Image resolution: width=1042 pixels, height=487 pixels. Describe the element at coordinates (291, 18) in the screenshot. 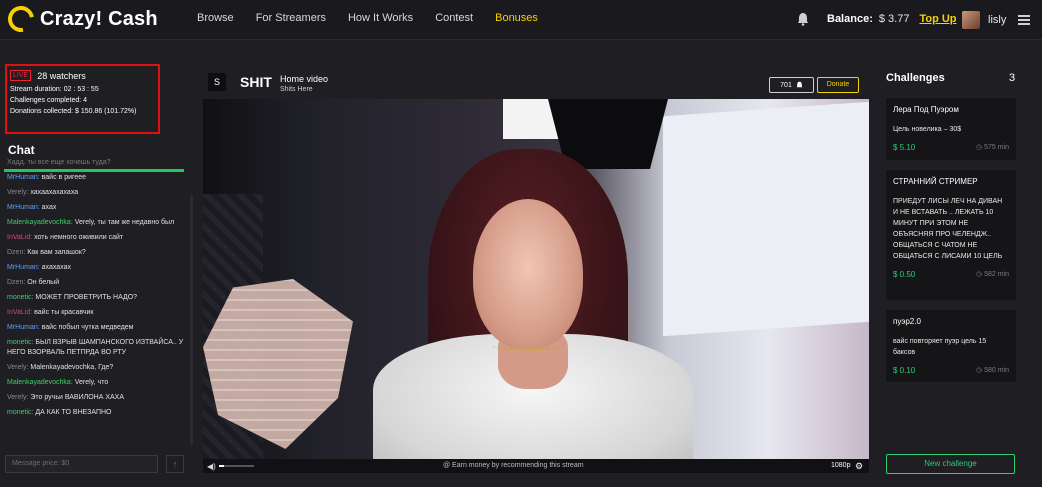

I see `nav-for-streamers: For Streamers` at that location.